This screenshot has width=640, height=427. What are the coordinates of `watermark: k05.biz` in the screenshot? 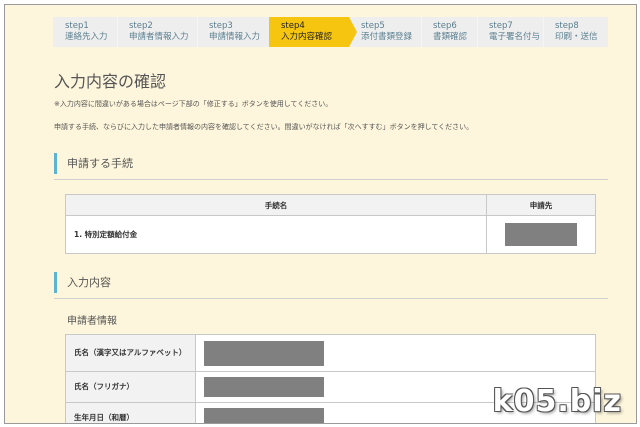 It's located at (557, 401).